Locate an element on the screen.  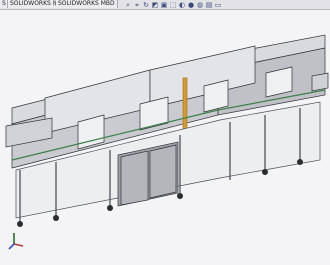
display-style-icon: ▣ is located at coordinates (164, 5).